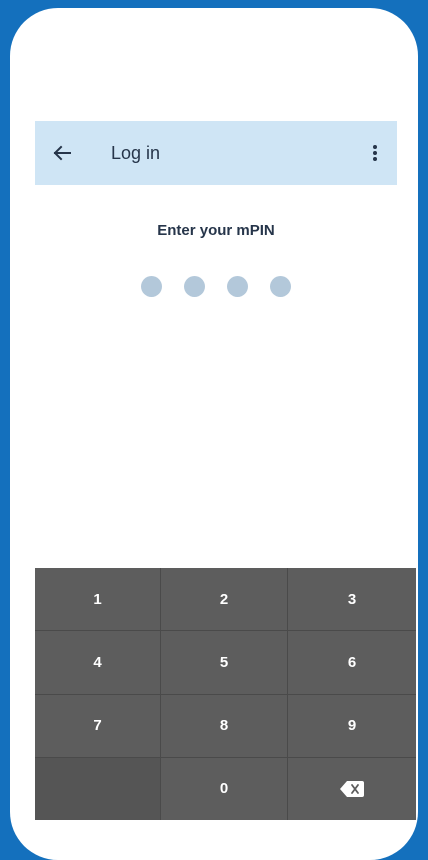  I want to click on key-0: 0, so click(224, 788).